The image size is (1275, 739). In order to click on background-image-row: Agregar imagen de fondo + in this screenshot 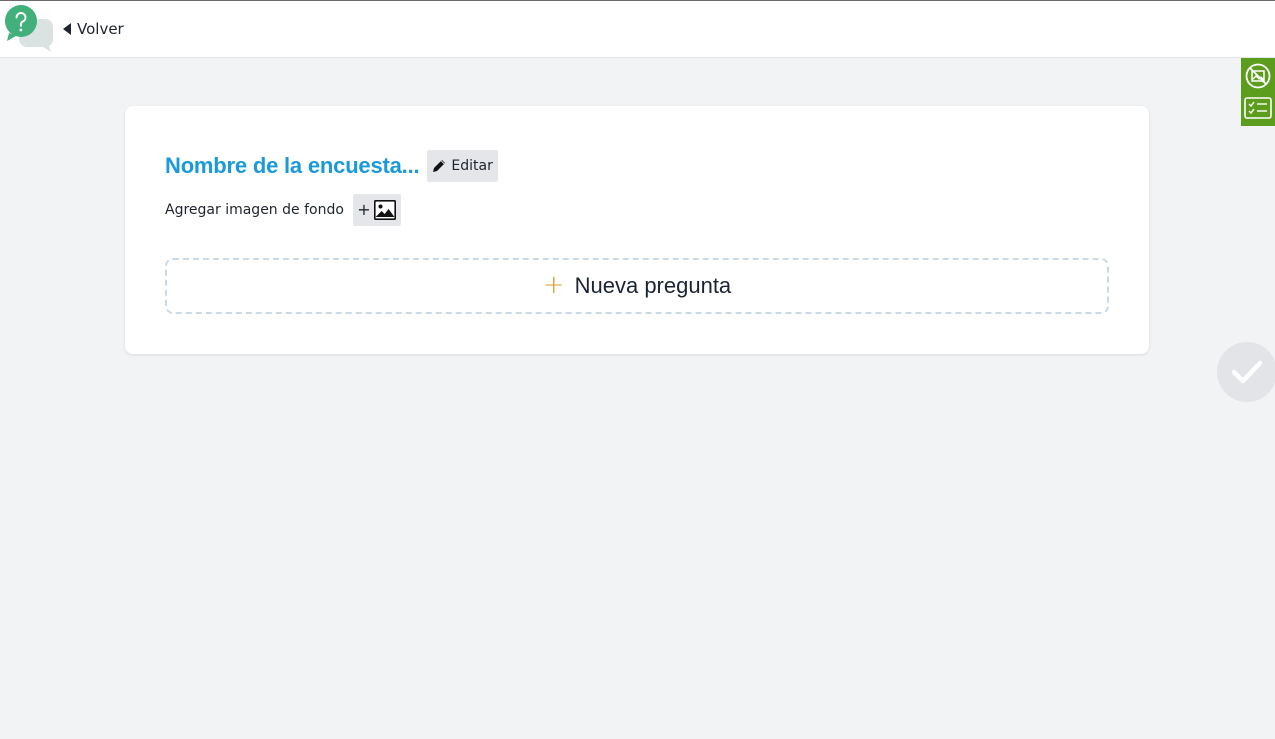, I will do `click(283, 210)`.